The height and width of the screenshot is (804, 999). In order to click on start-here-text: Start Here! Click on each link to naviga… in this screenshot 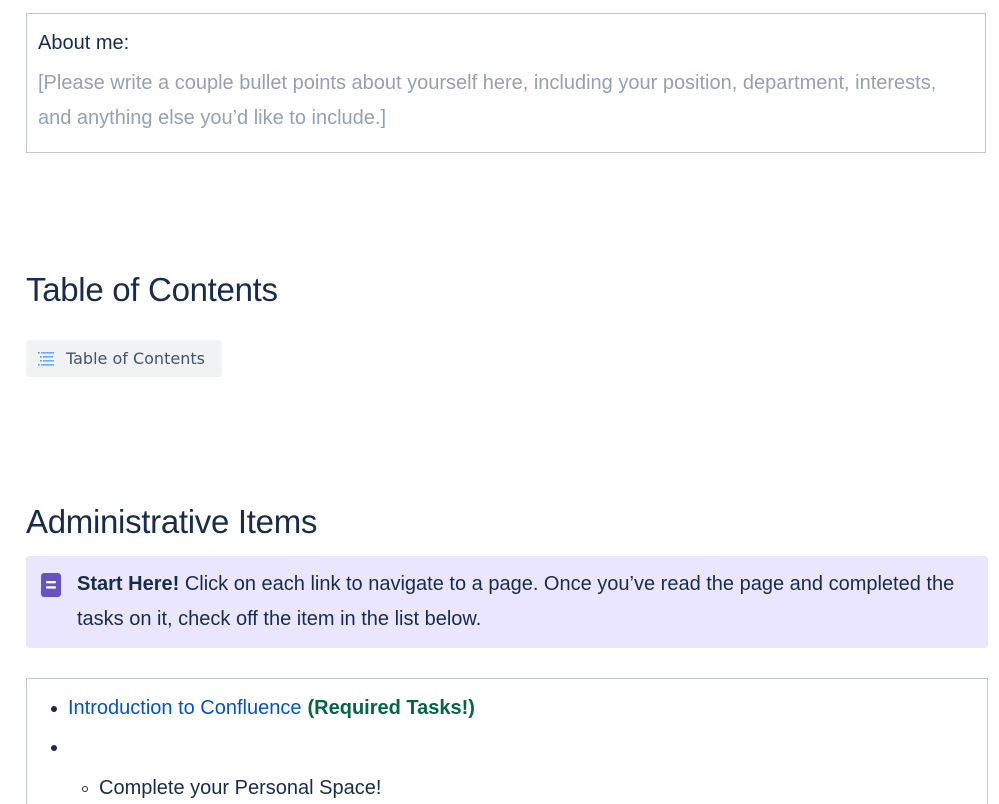, I will do `click(525, 602)`.